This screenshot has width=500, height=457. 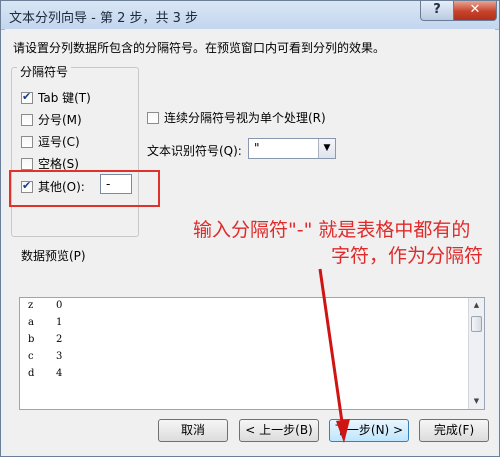 I want to click on help-button: ?, so click(x=437, y=11).